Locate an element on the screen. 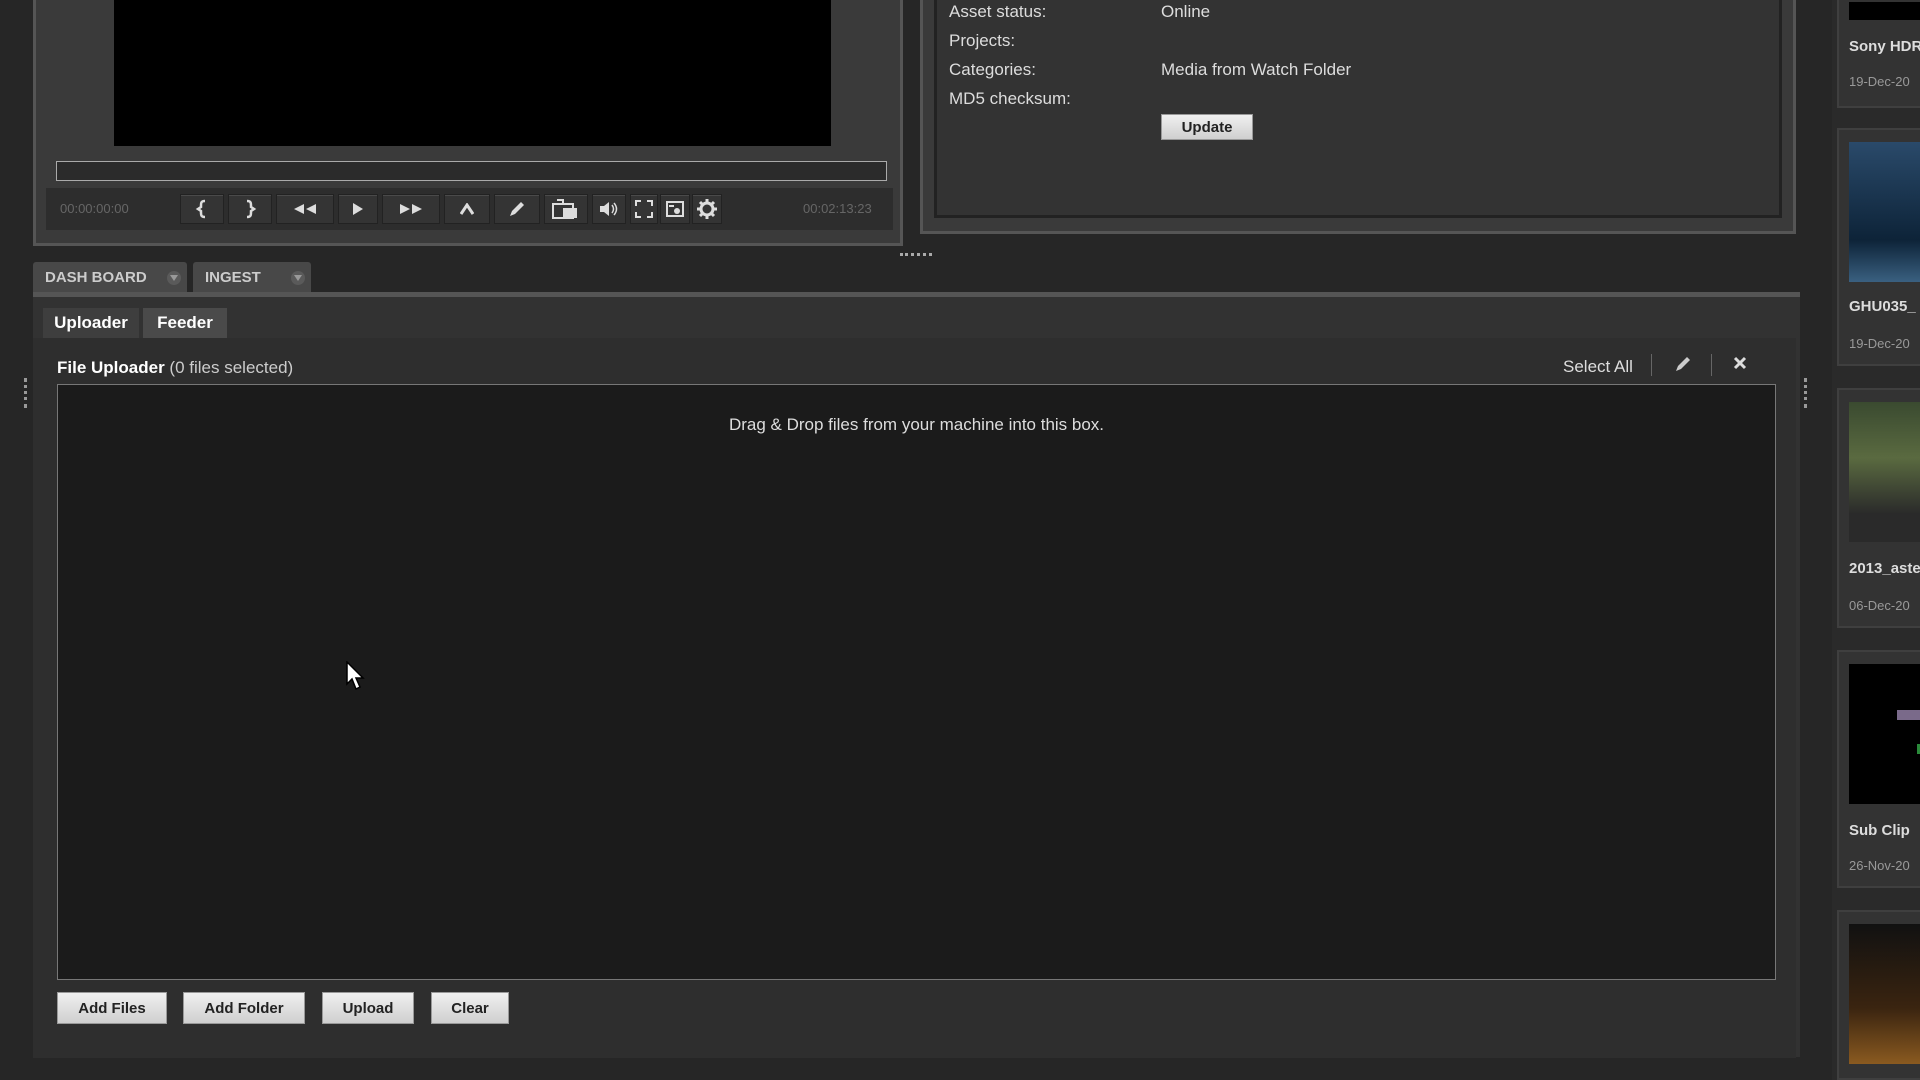 The height and width of the screenshot is (1080, 1920). thumbnail-card is located at coordinates (1878, 995).